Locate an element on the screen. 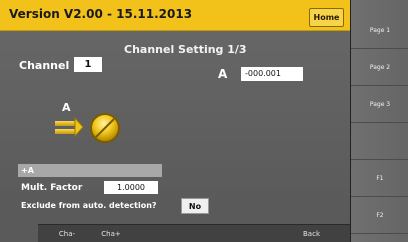  sidebar-item-page-2: Page 2 is located at coordinates (379, 67).